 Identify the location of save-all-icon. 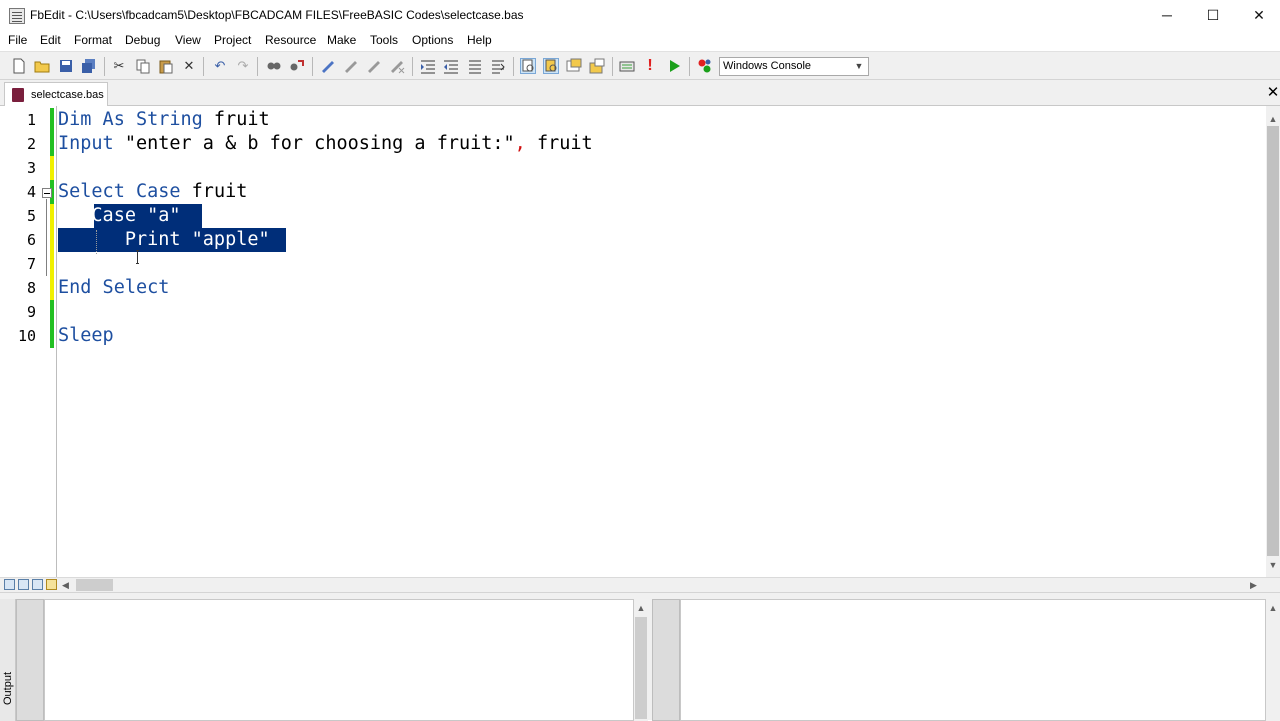
(89, 66).